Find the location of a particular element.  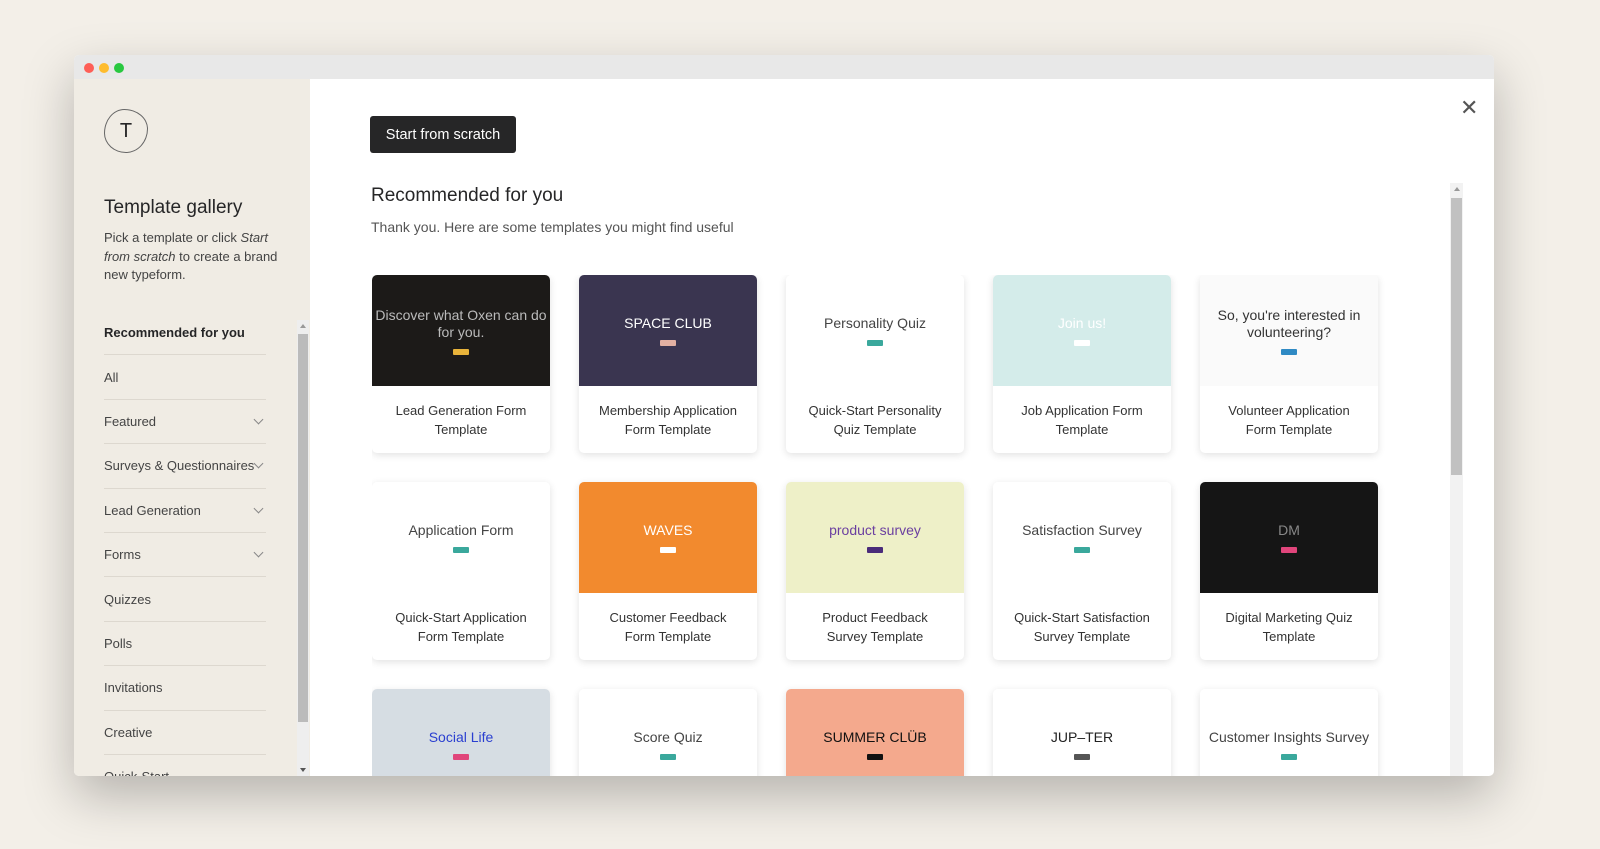

sidebar-item: Polls is located at coordinates (185, 644).